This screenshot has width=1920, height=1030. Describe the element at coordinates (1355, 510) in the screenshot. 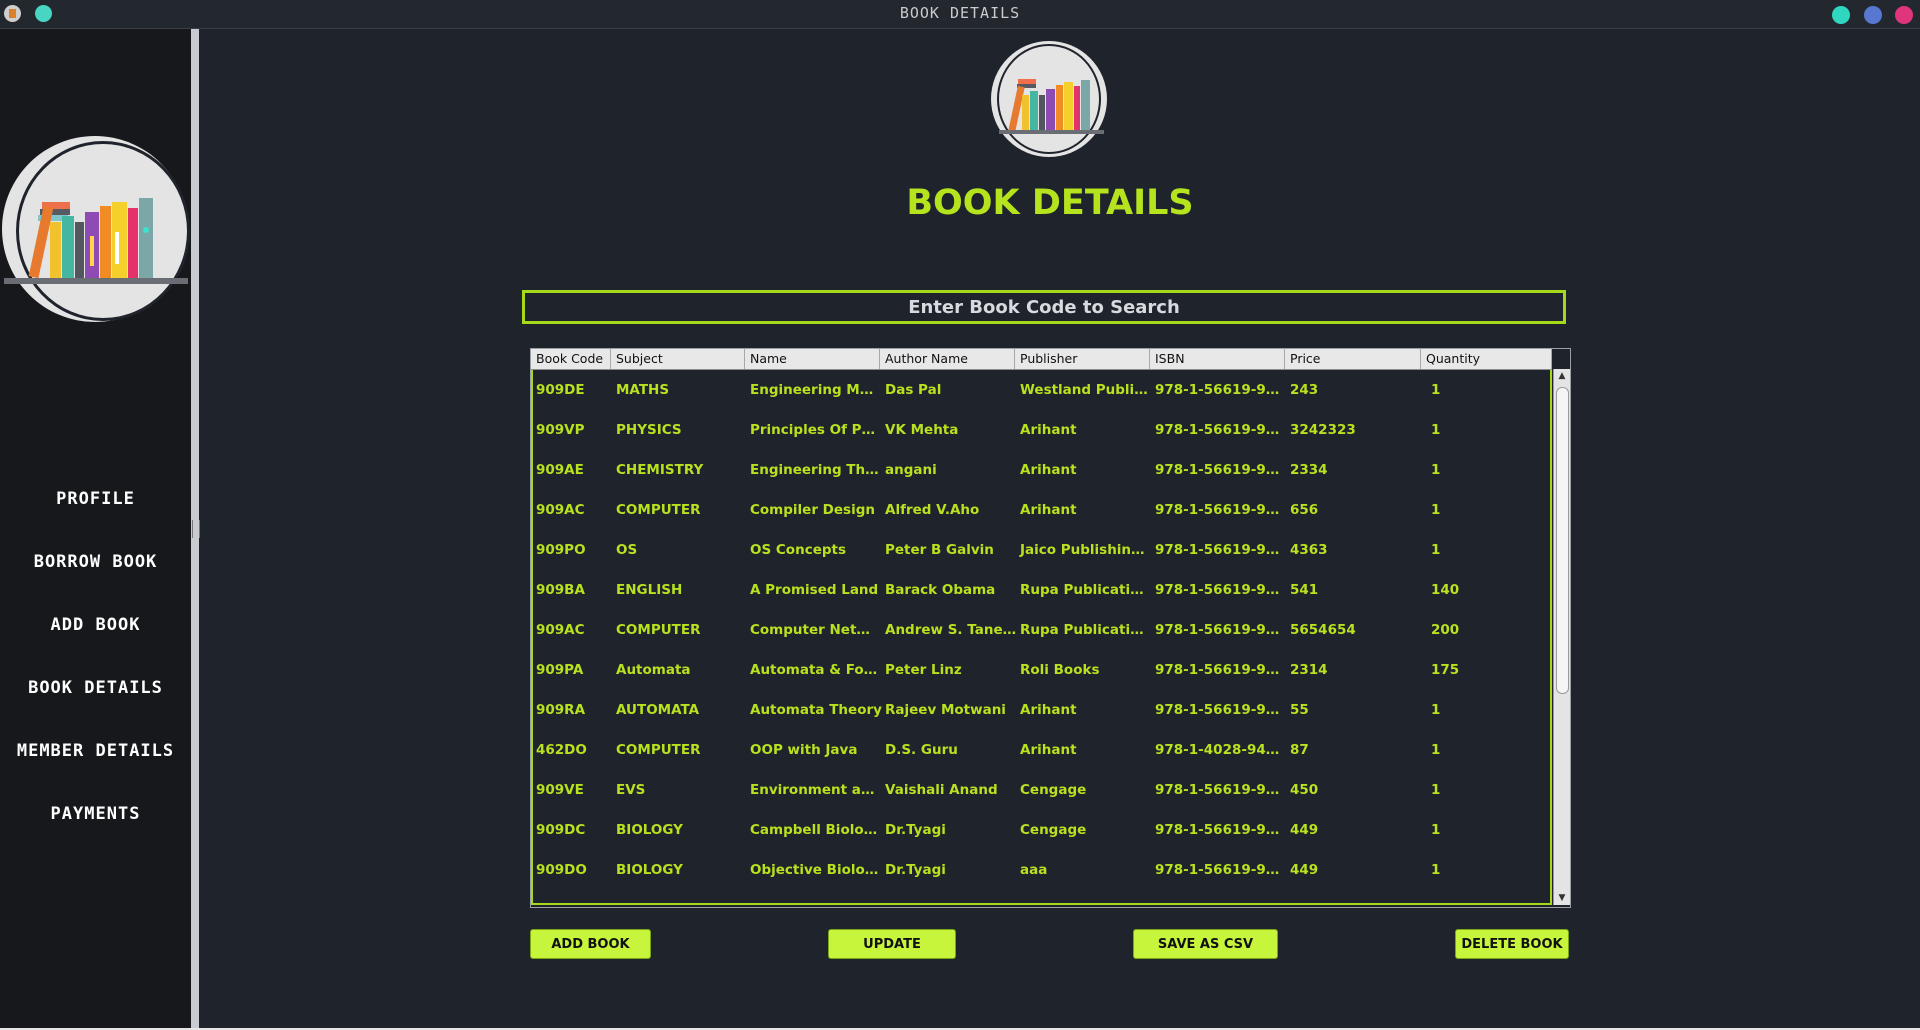

I see `cell-price: 656` at that location.